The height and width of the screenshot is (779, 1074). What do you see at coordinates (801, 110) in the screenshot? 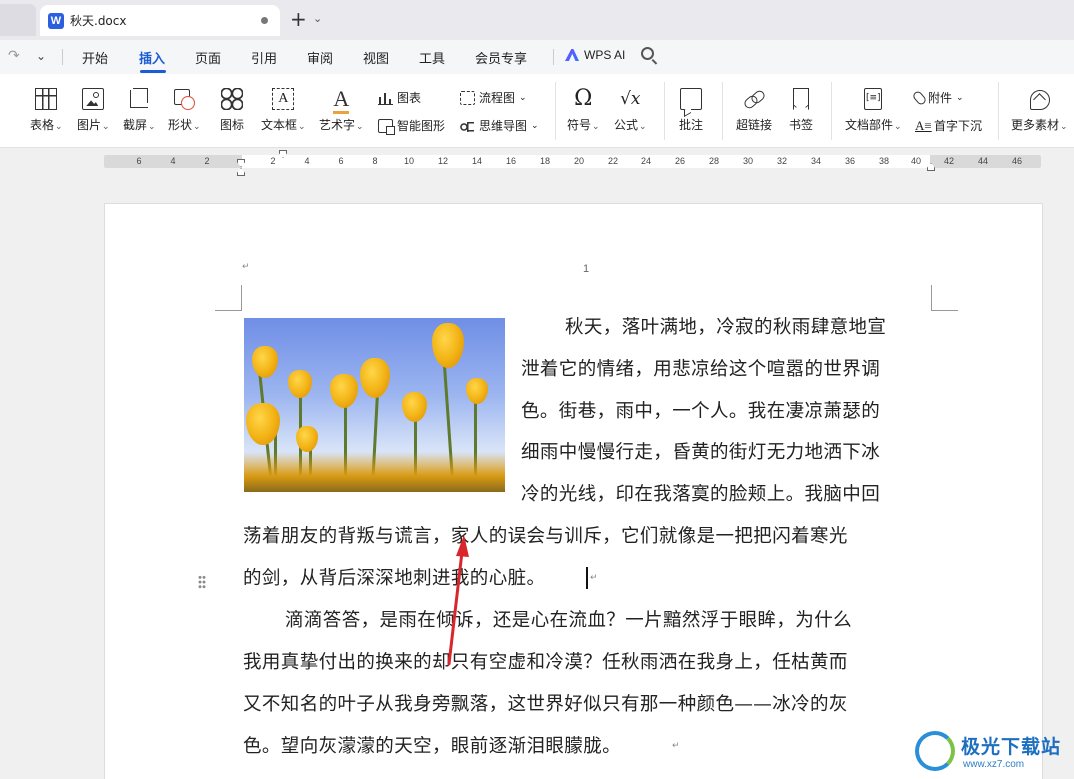
I see `bookmark-button: 书签` at bounding box center [801, 110].